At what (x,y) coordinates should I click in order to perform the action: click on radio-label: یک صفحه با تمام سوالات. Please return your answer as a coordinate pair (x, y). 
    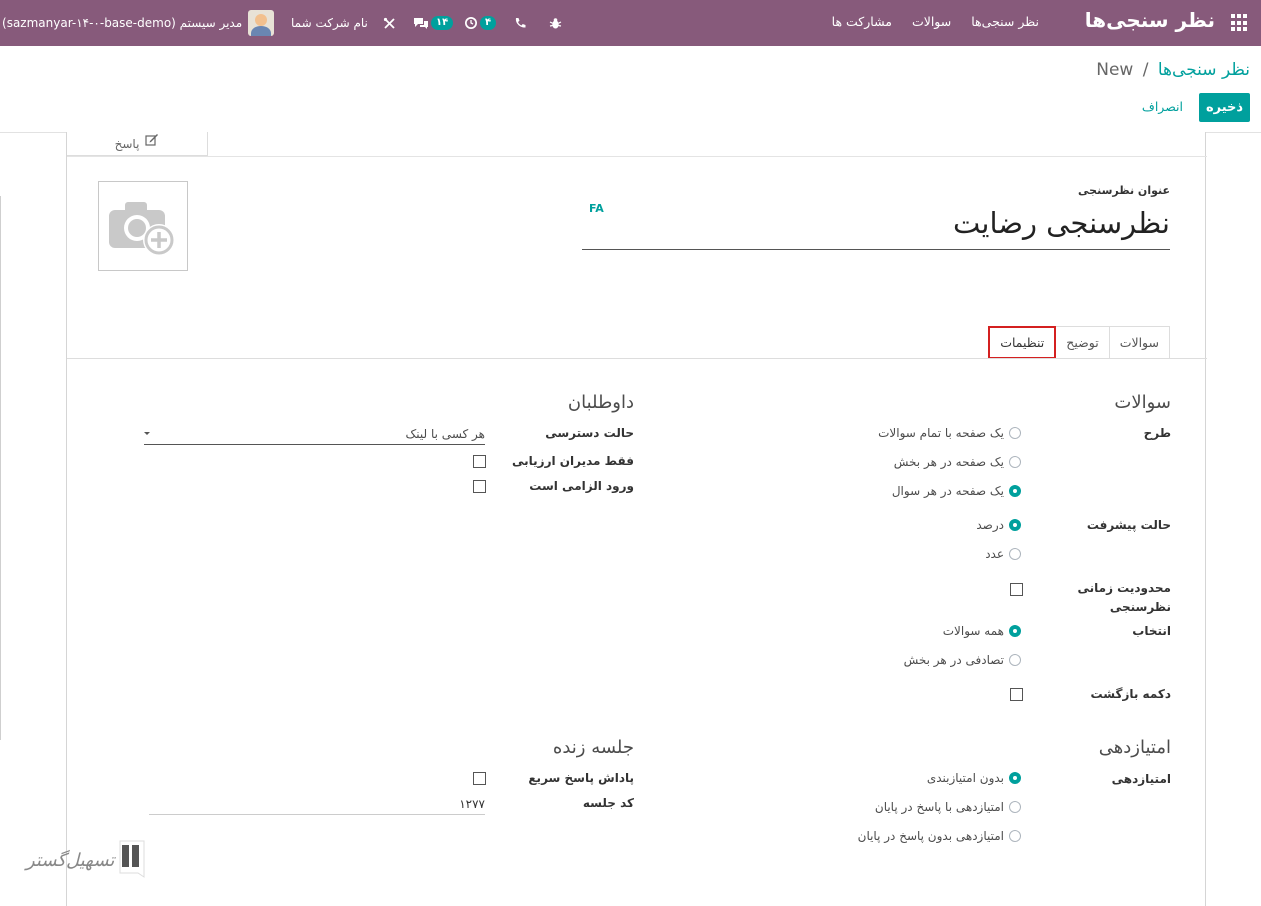
    Looking at the image, I should click on (941, 433).